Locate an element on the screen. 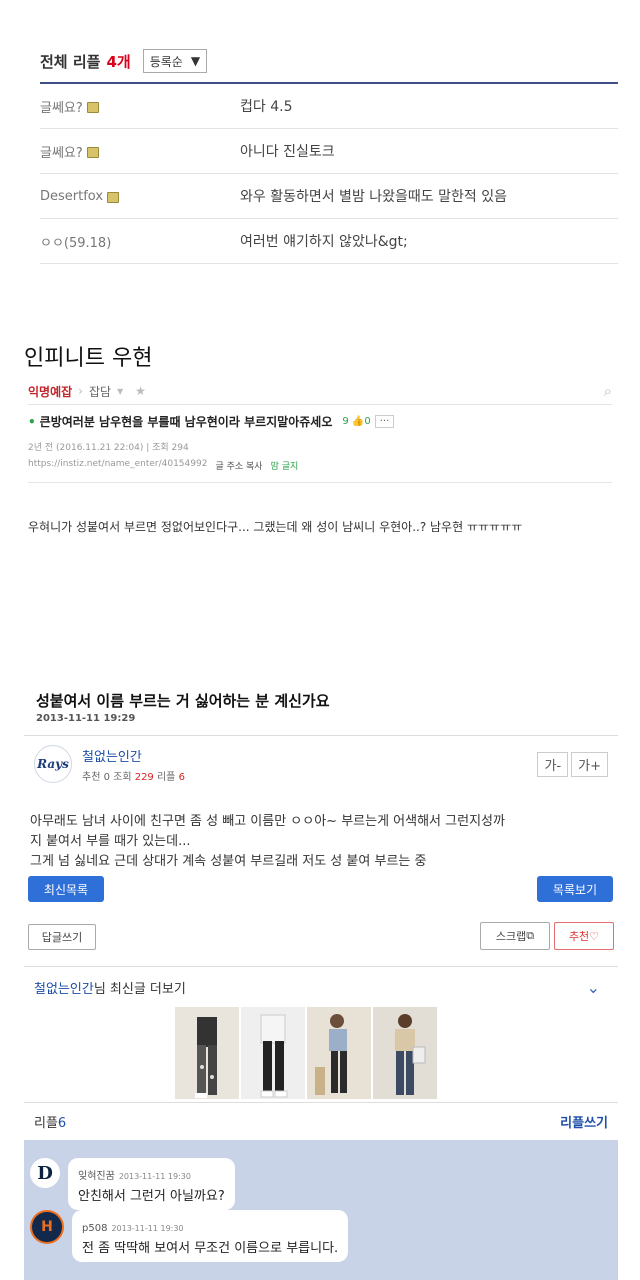  more-button: ··· is located at coordinates (384, 421).